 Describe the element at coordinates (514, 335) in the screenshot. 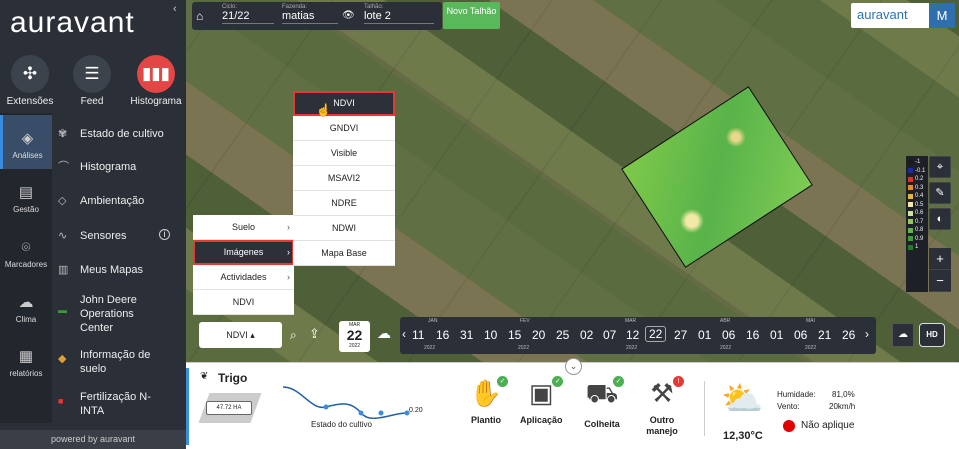

I see `timeline-day: 15` at that location.